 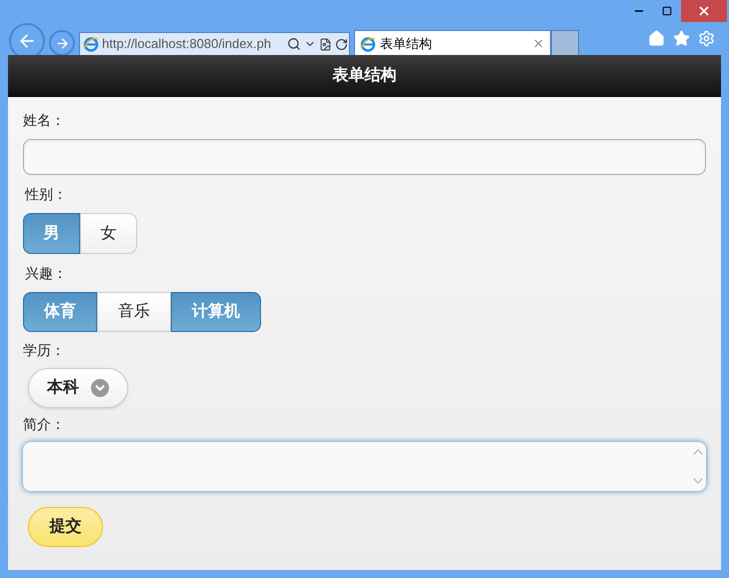 What do you see at coordinates (78, 388) in the screenshot?
I see `education-select: 本科` at bounding box center [78, 388].